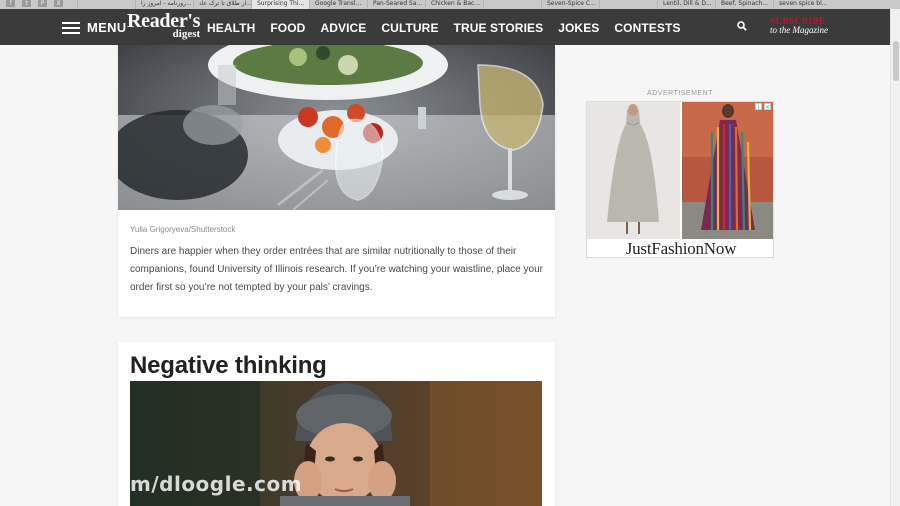 This screenshot has width=900, height=506. What do you see at coordinates (10, 3) in the screenshot?
I see `bookmark-f-icon: f` at bounding box center [10, 3].